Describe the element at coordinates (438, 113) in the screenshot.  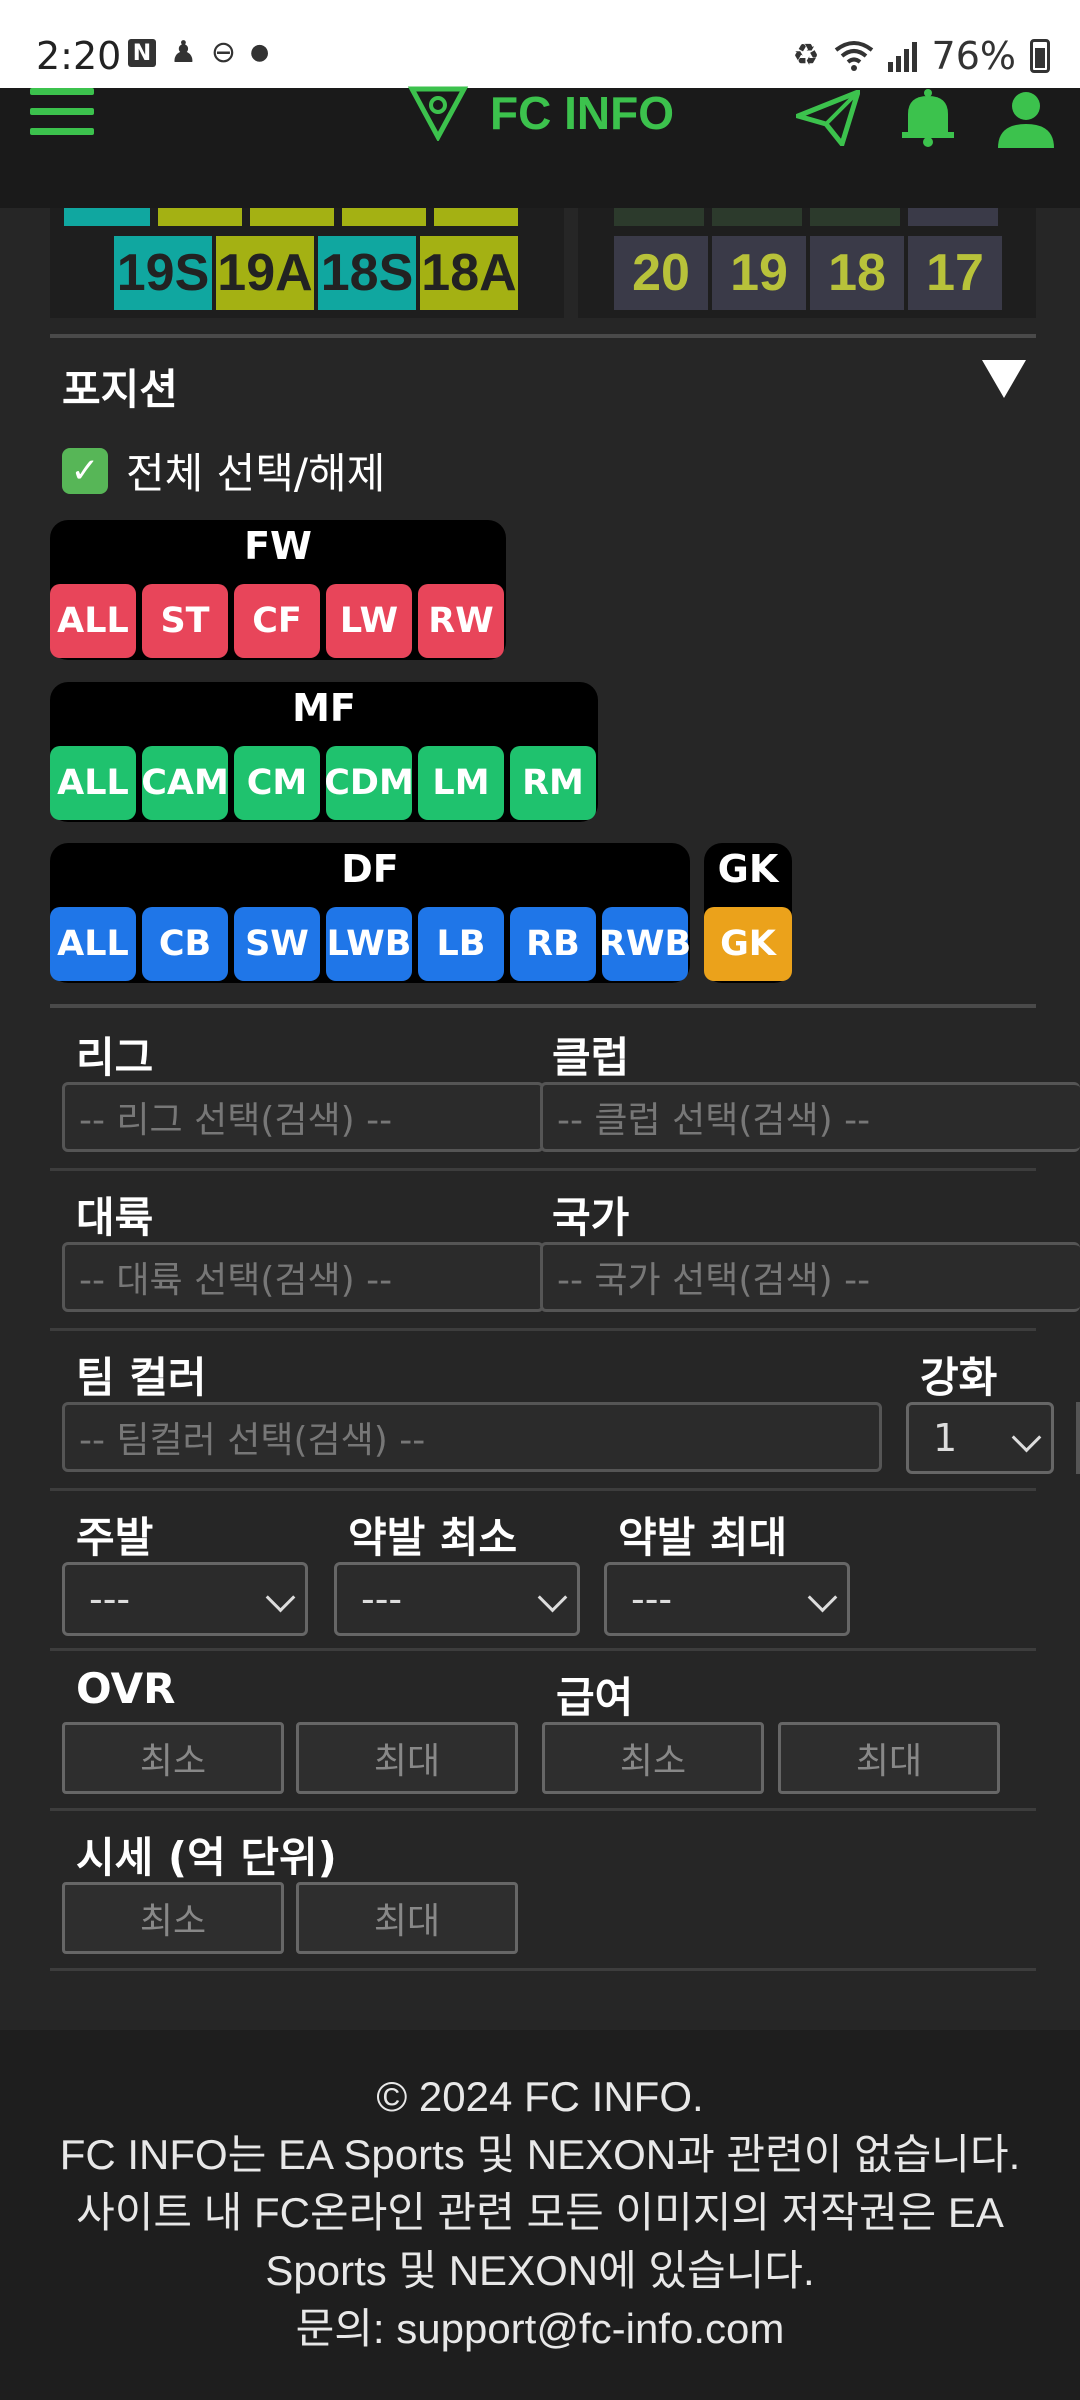
I see `logo-icon` at that location.